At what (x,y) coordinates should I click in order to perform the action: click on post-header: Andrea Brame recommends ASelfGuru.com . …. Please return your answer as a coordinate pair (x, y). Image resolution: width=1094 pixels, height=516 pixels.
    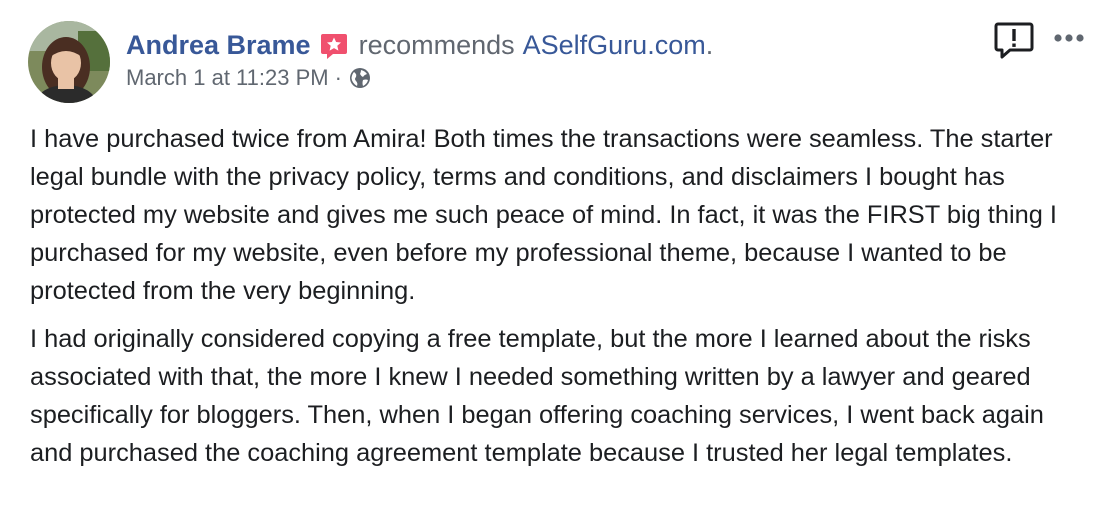
    Looking at the image, I should click on (370, 62).